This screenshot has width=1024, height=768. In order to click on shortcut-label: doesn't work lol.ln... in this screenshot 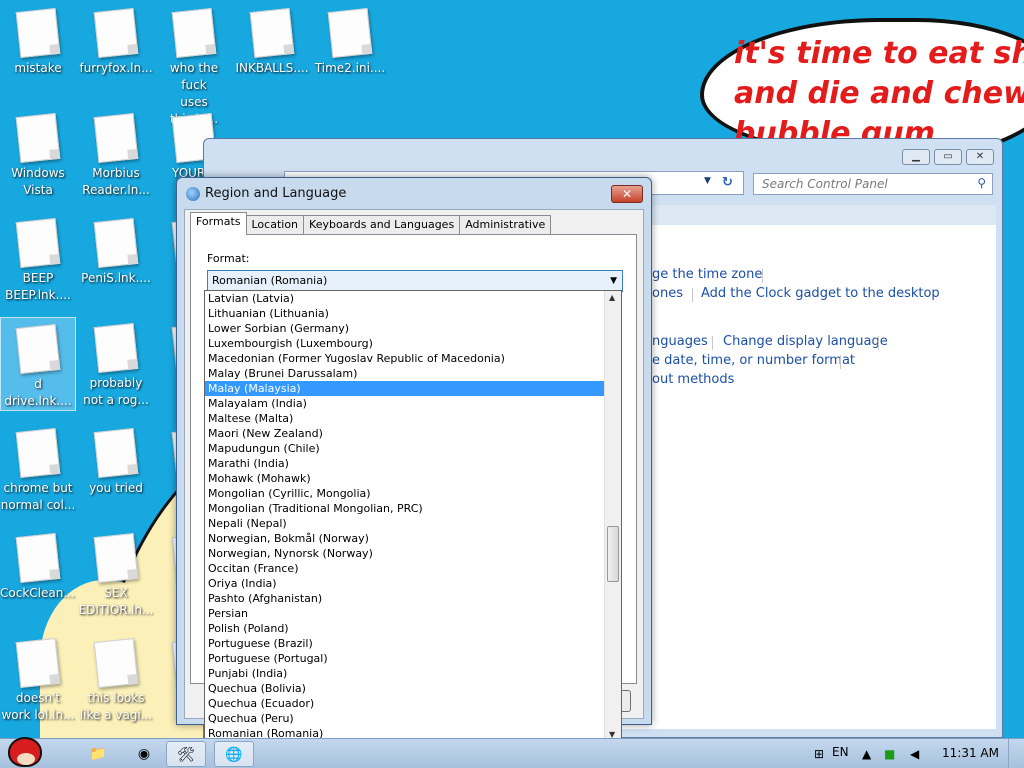, I will do `click(38, 706)`.